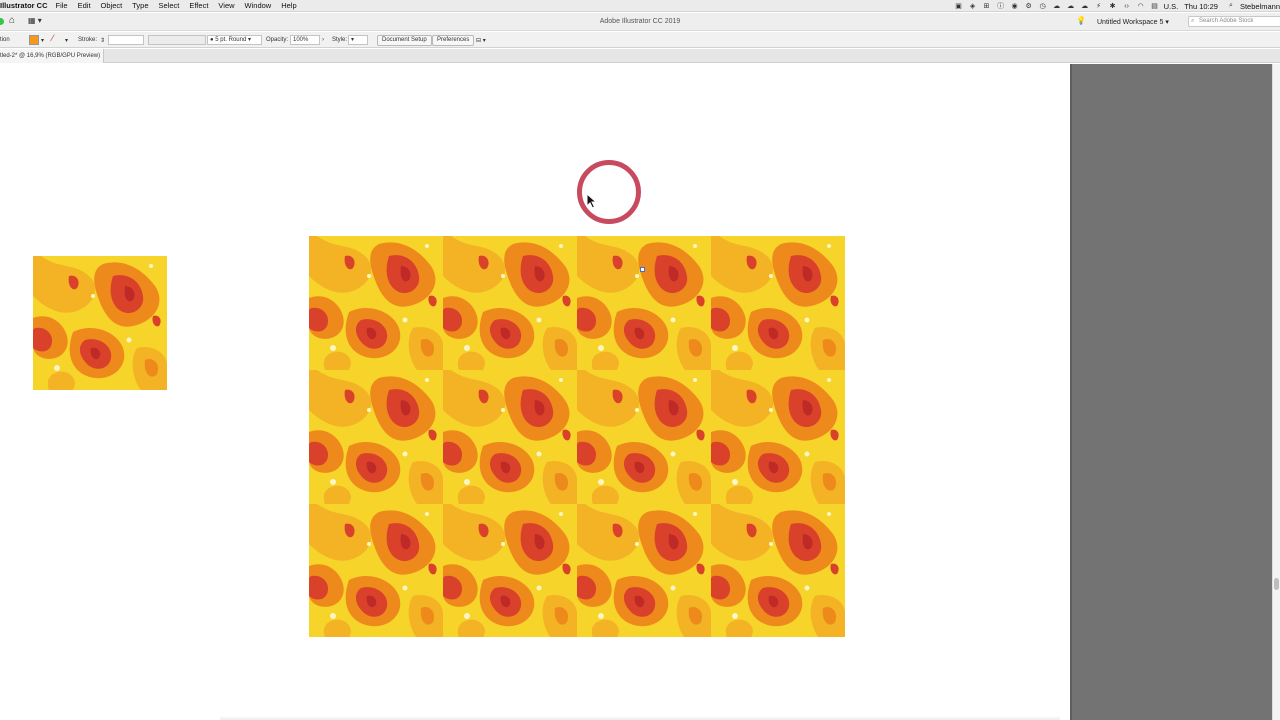  Describe the element at coordinates (169, 5) in the screenshot. I see `menu-select: Select` at that location.